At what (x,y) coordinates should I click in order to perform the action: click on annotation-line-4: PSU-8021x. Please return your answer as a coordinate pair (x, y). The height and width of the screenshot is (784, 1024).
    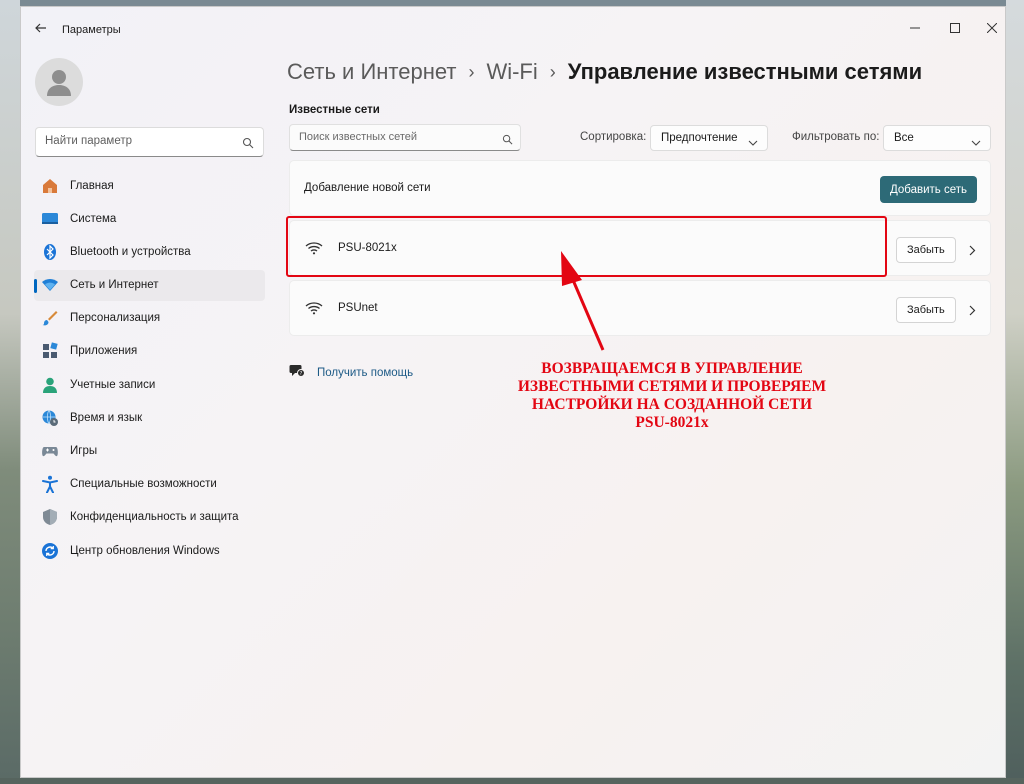
    Looking at the image, I should click on (672, 422).